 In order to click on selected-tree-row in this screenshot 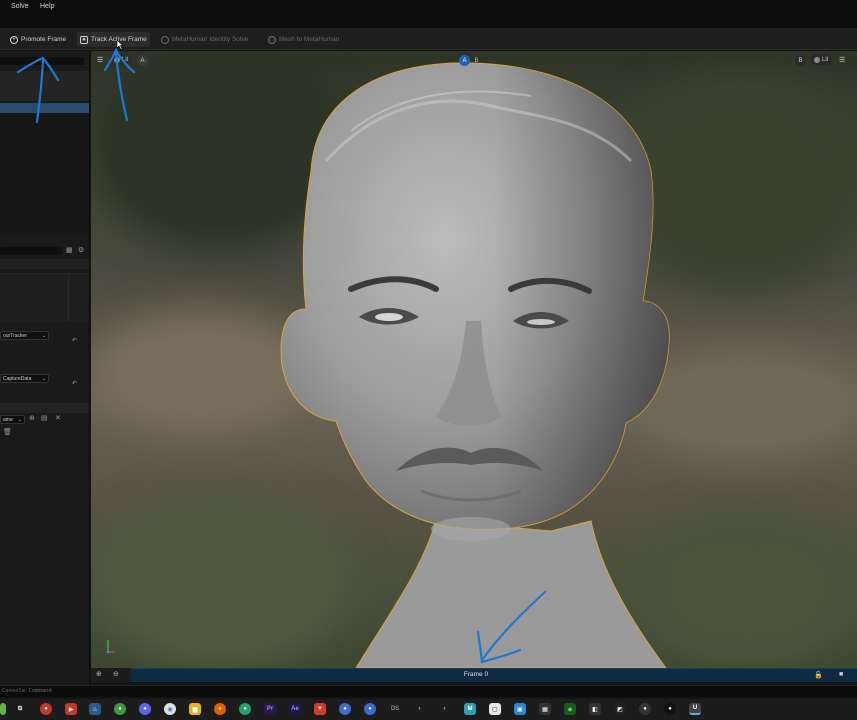, I will do `click(44, 108)`.